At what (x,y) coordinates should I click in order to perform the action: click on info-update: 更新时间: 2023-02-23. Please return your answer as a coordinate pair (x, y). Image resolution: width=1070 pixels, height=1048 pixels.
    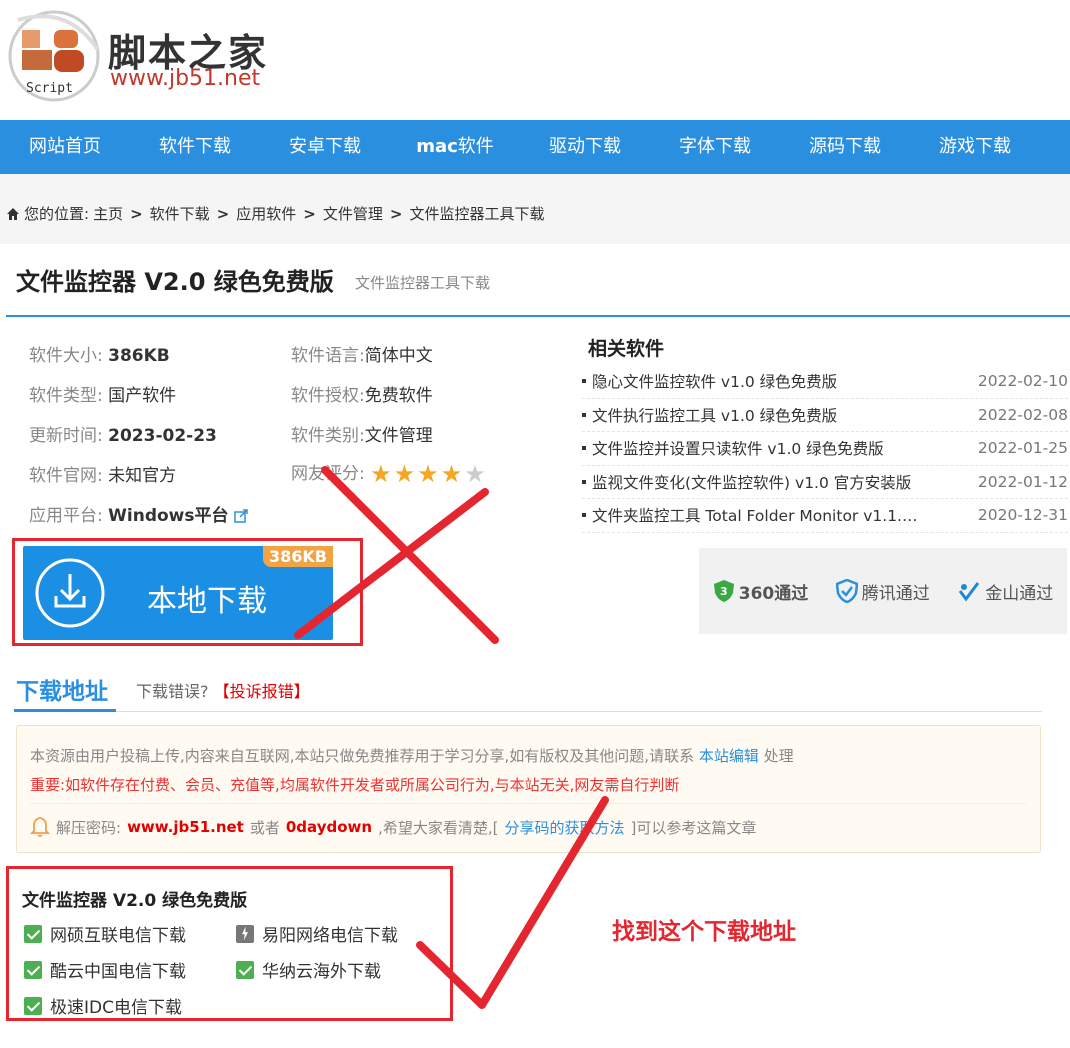
    Looking at the image, I should click on (123, 433).